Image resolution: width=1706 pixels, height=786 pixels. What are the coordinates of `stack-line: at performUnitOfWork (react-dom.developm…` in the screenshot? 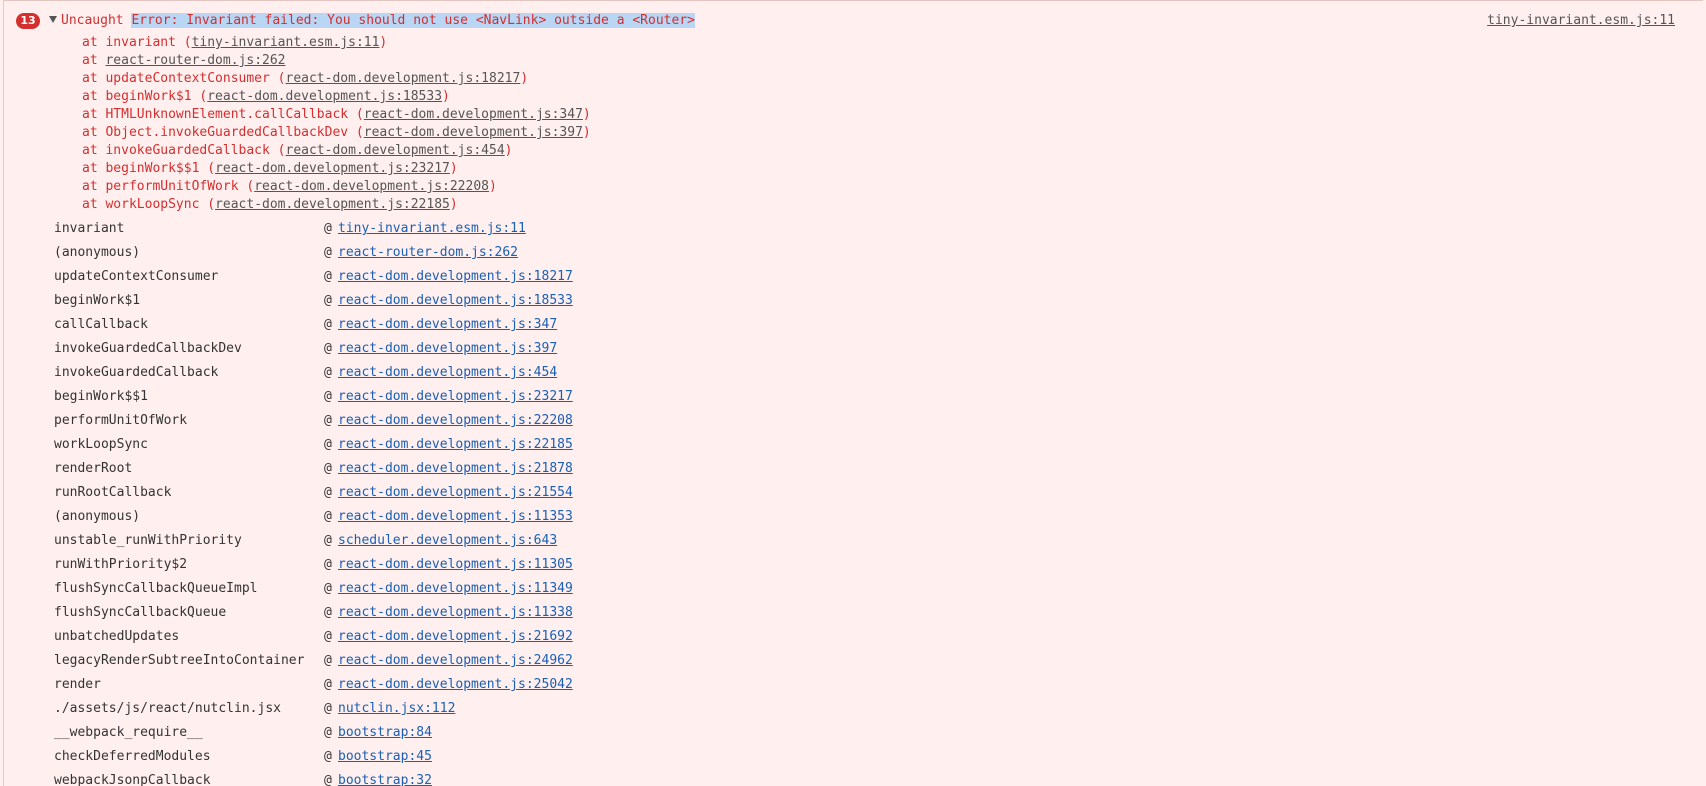 It's located at (853, 187).